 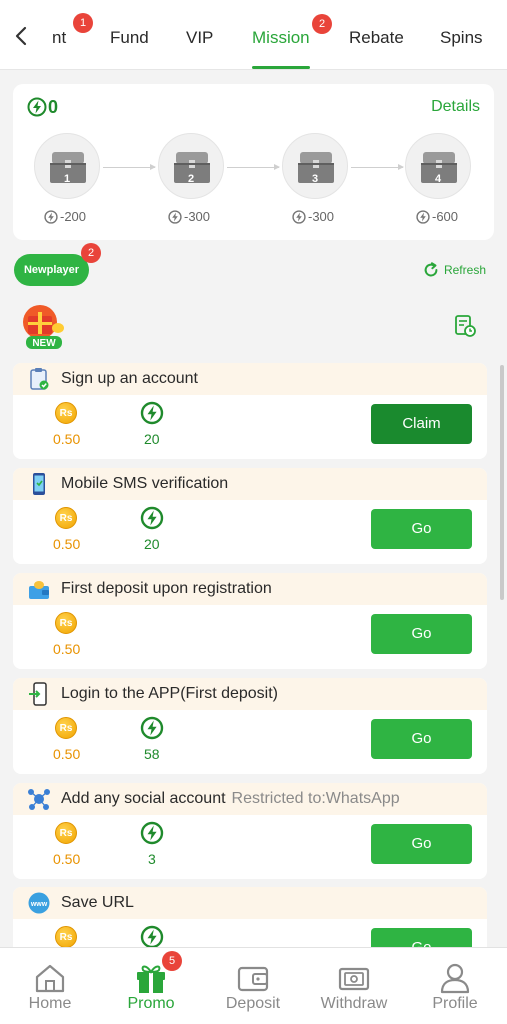 I want to click on chest-cost-1: -200, so click(x=65, y=216).